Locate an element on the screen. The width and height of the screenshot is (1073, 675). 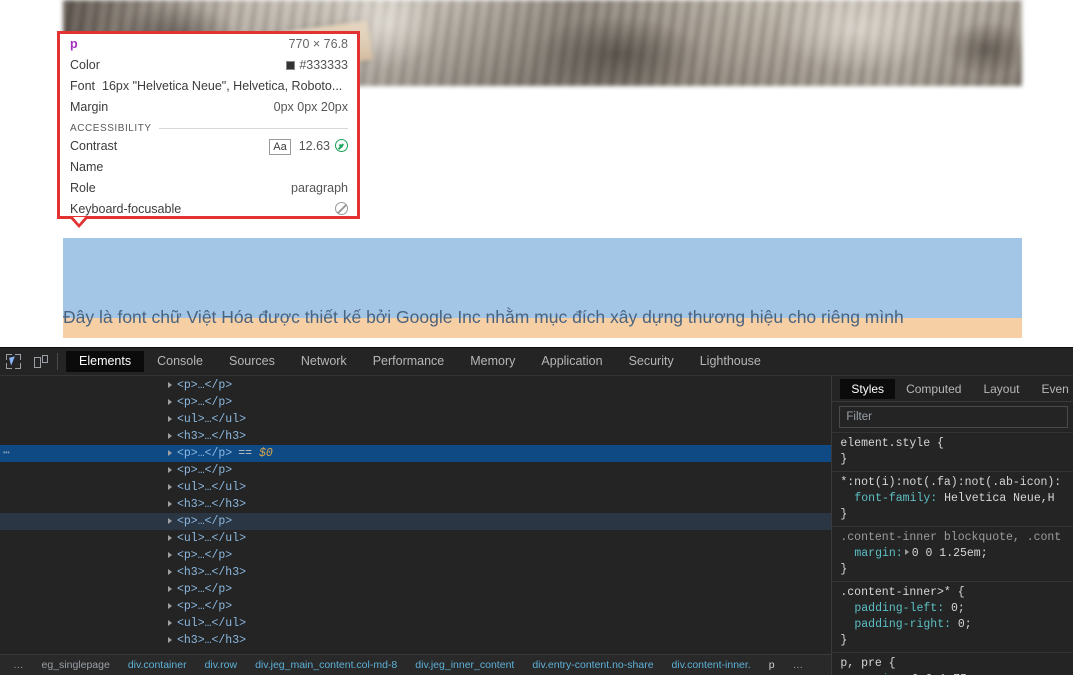
breadcrumb-item: div.container is located at coordinates (157, 665).